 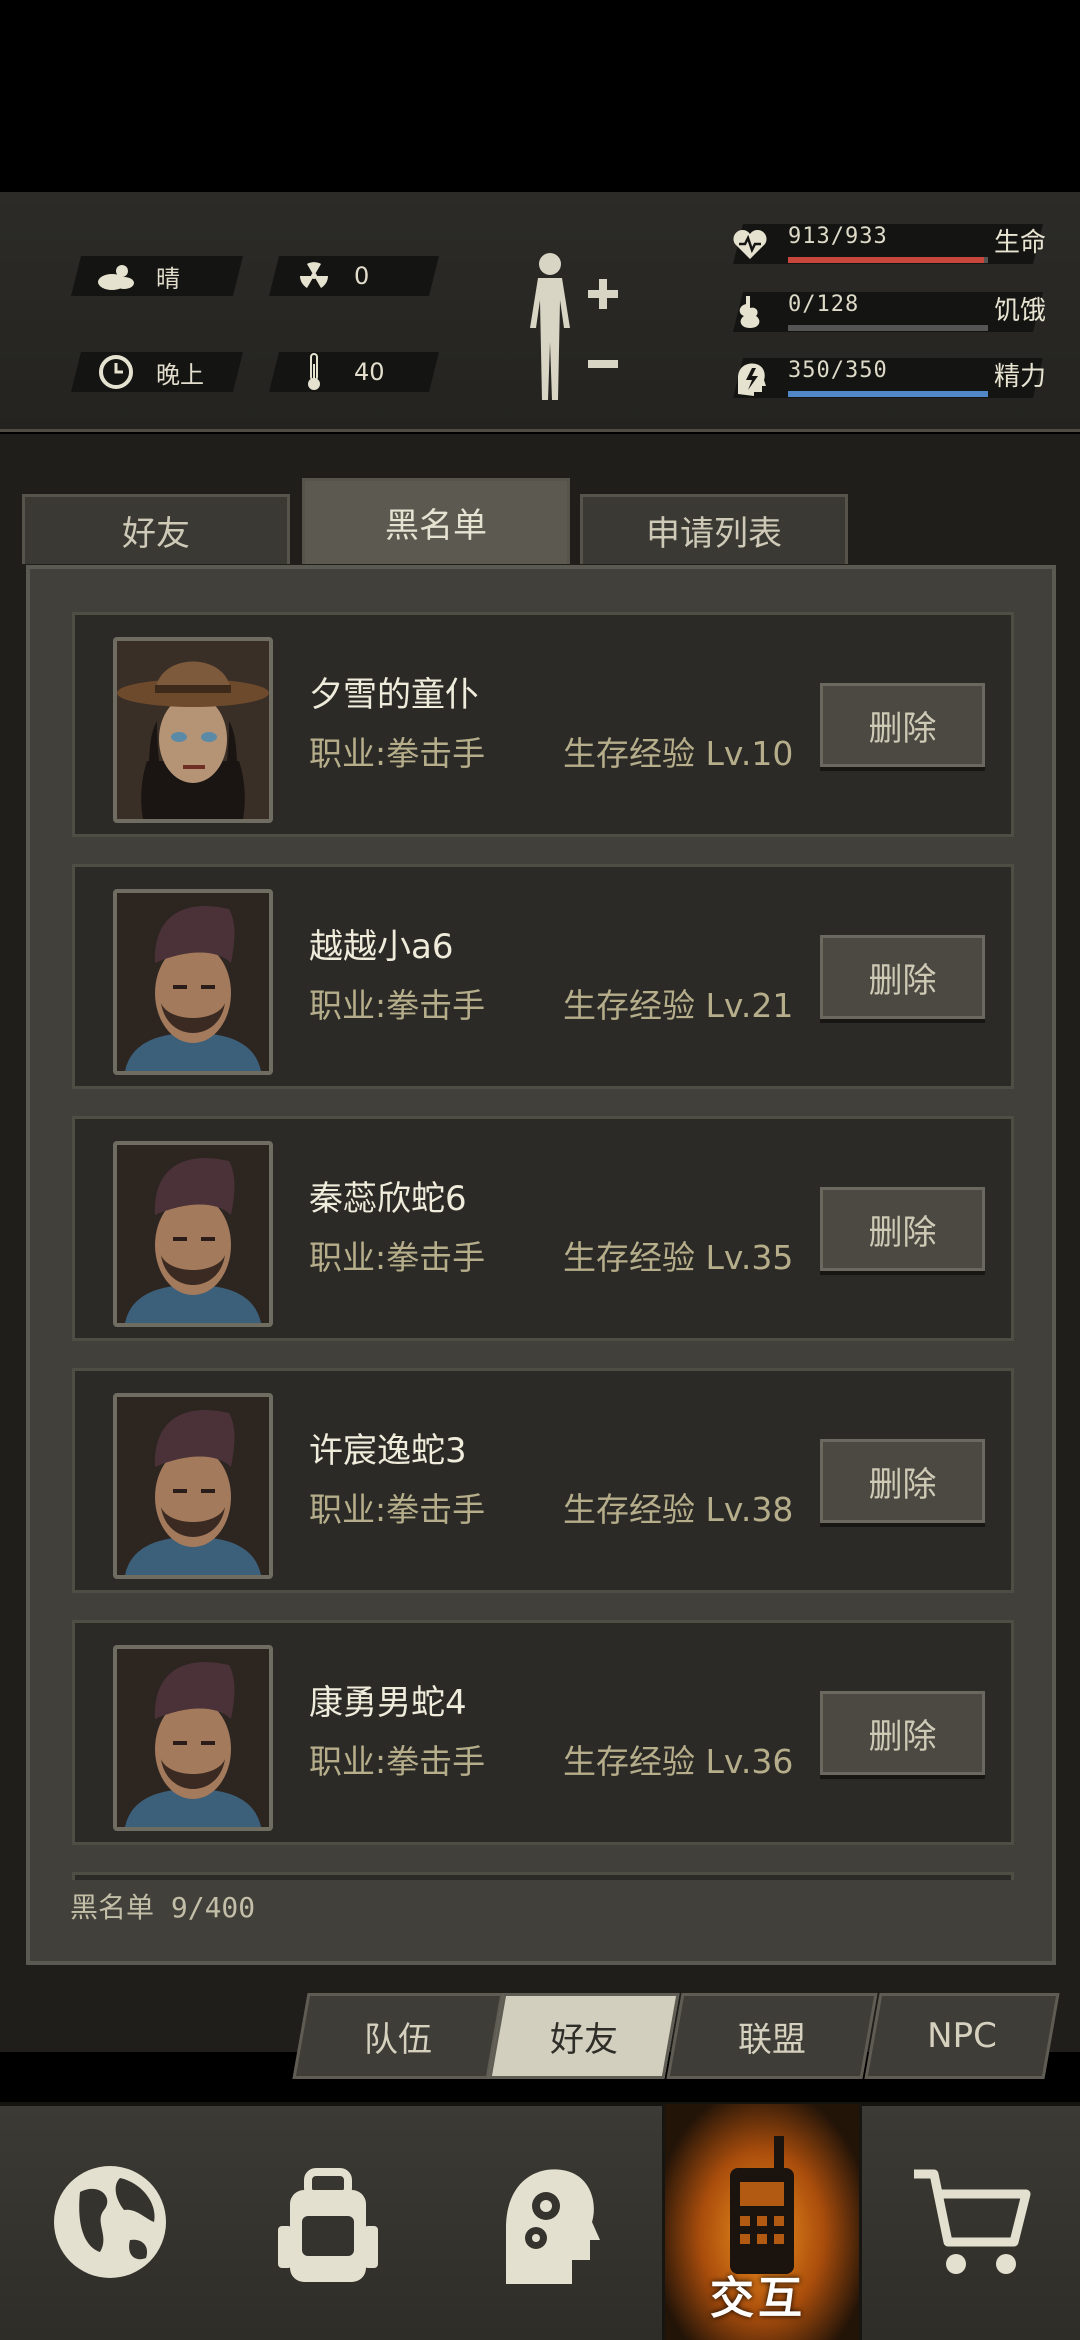 What do you see at coordinates (678, 1257) in the screenshot?
I see `player-exp: 生存经验 Lv.35` at bounding box center [678, 1257].